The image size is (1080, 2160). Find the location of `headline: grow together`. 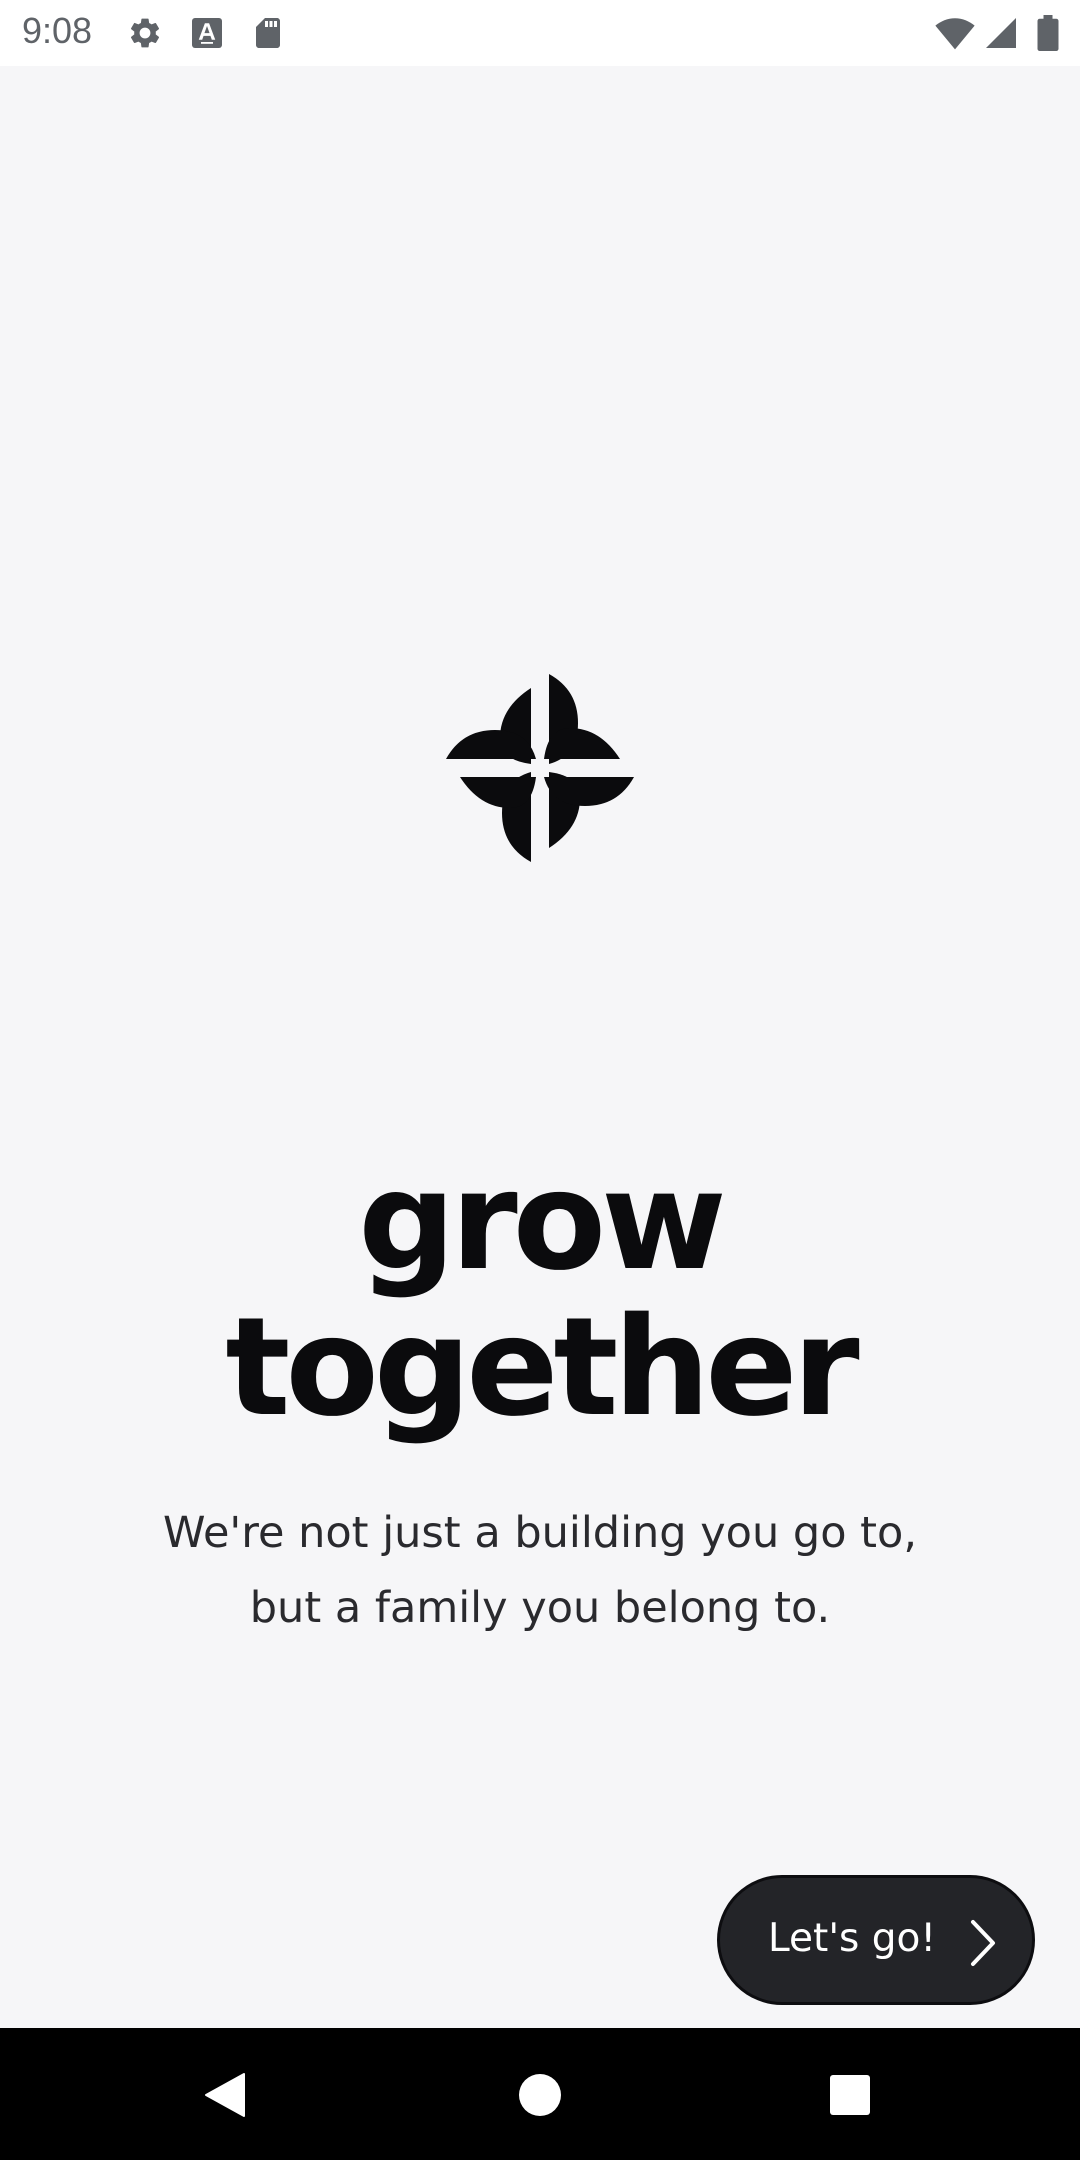

headline: grow together is located at coordinates (540, 1295).